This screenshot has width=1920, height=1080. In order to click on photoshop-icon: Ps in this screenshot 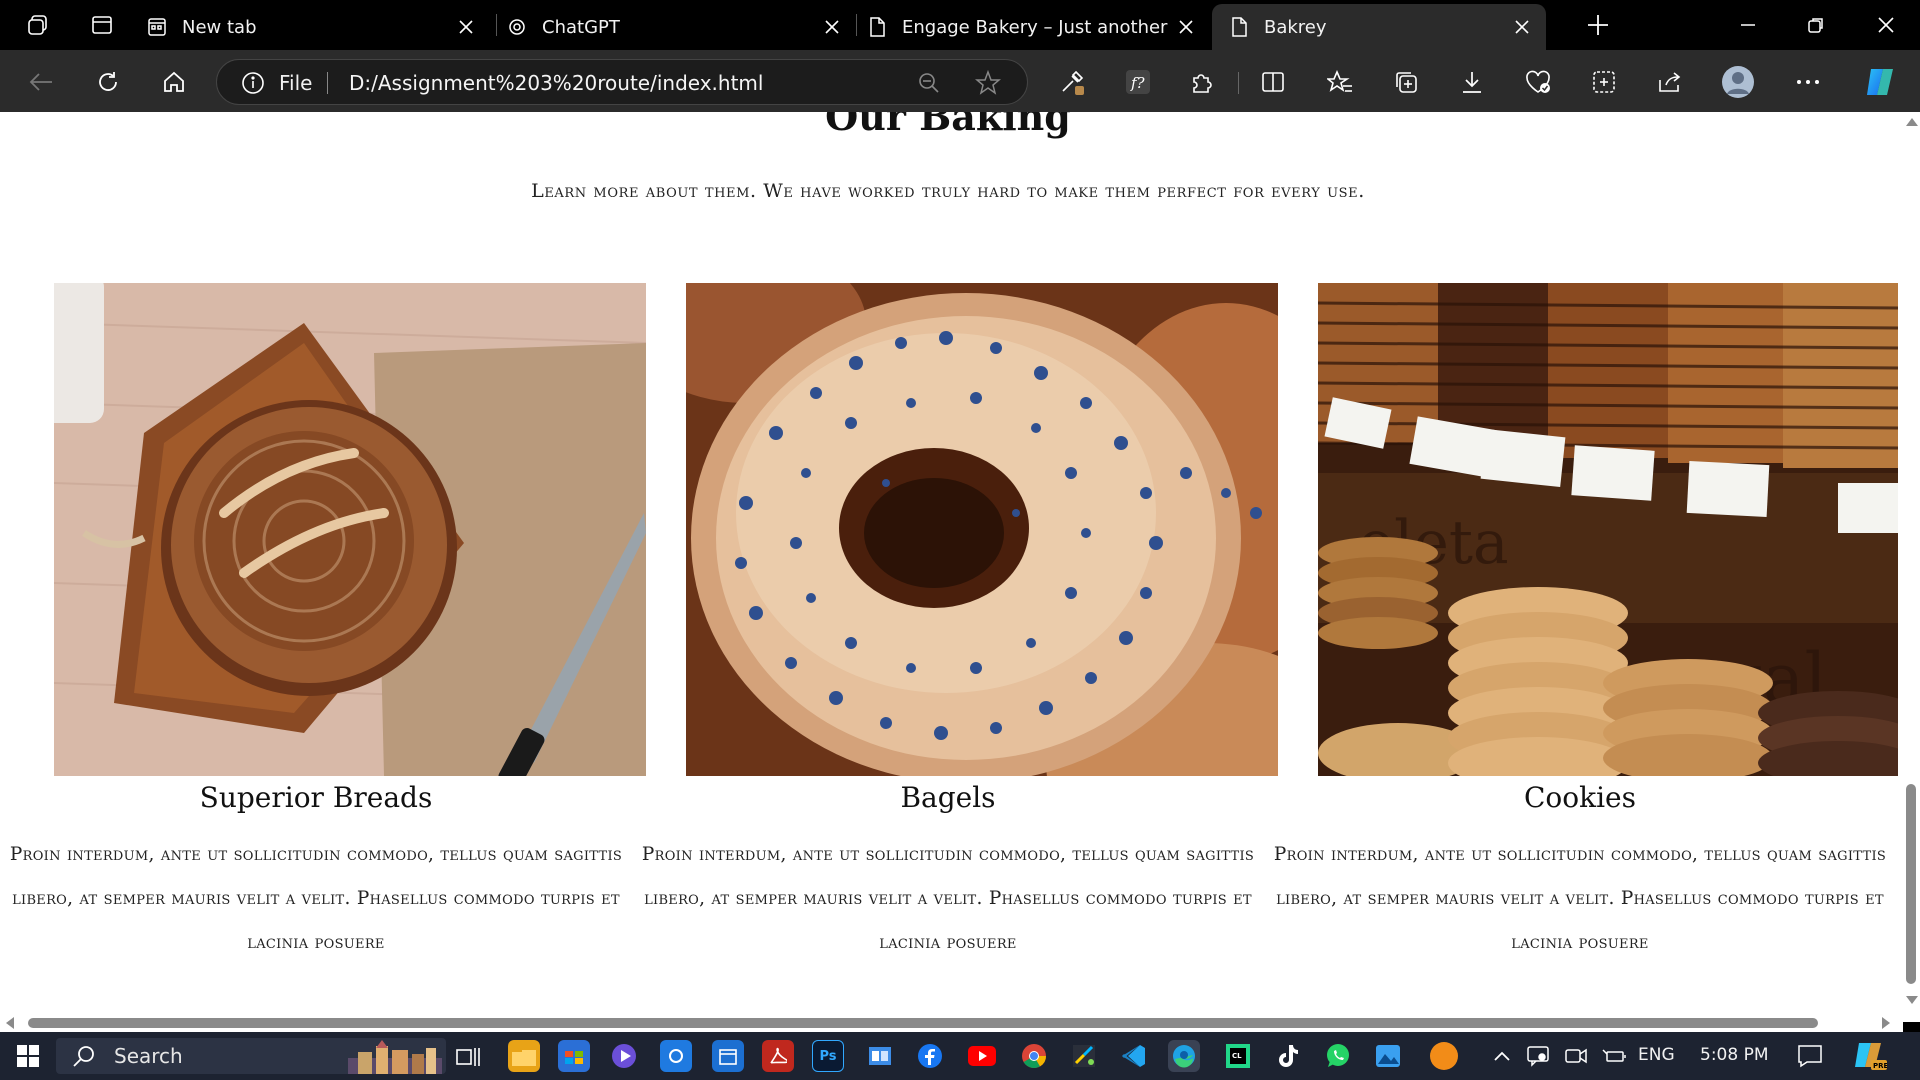, I will do `click(828, 1056)`.